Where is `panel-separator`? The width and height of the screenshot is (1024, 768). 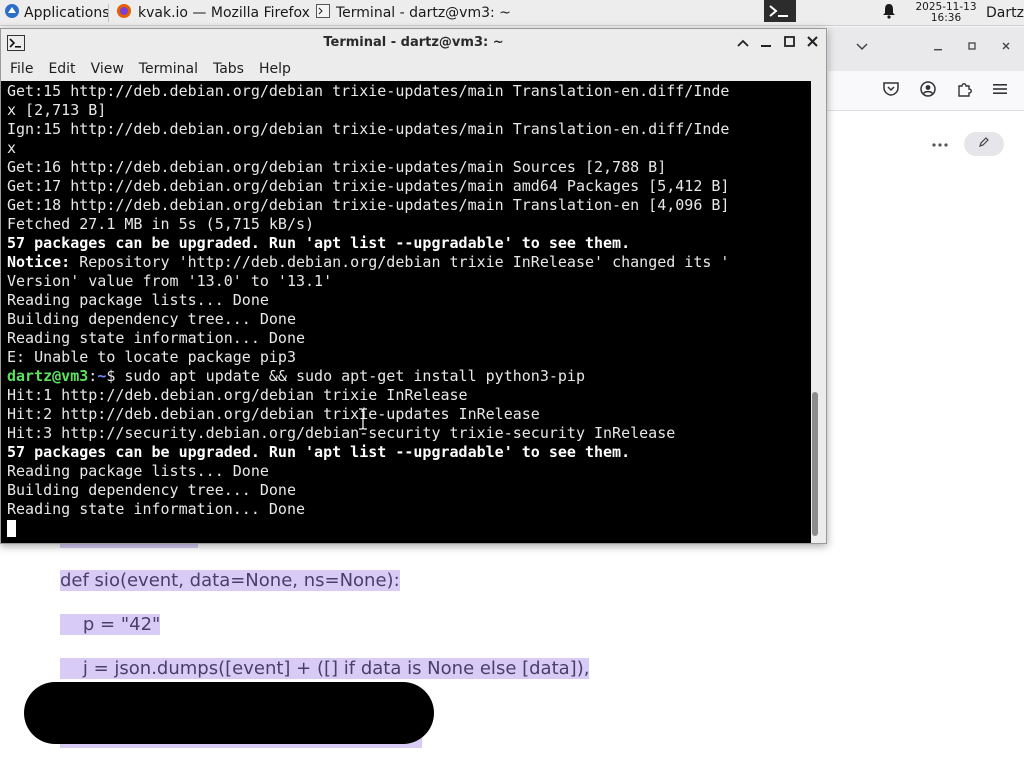
panel-separator is located at coordinates (108, 13).